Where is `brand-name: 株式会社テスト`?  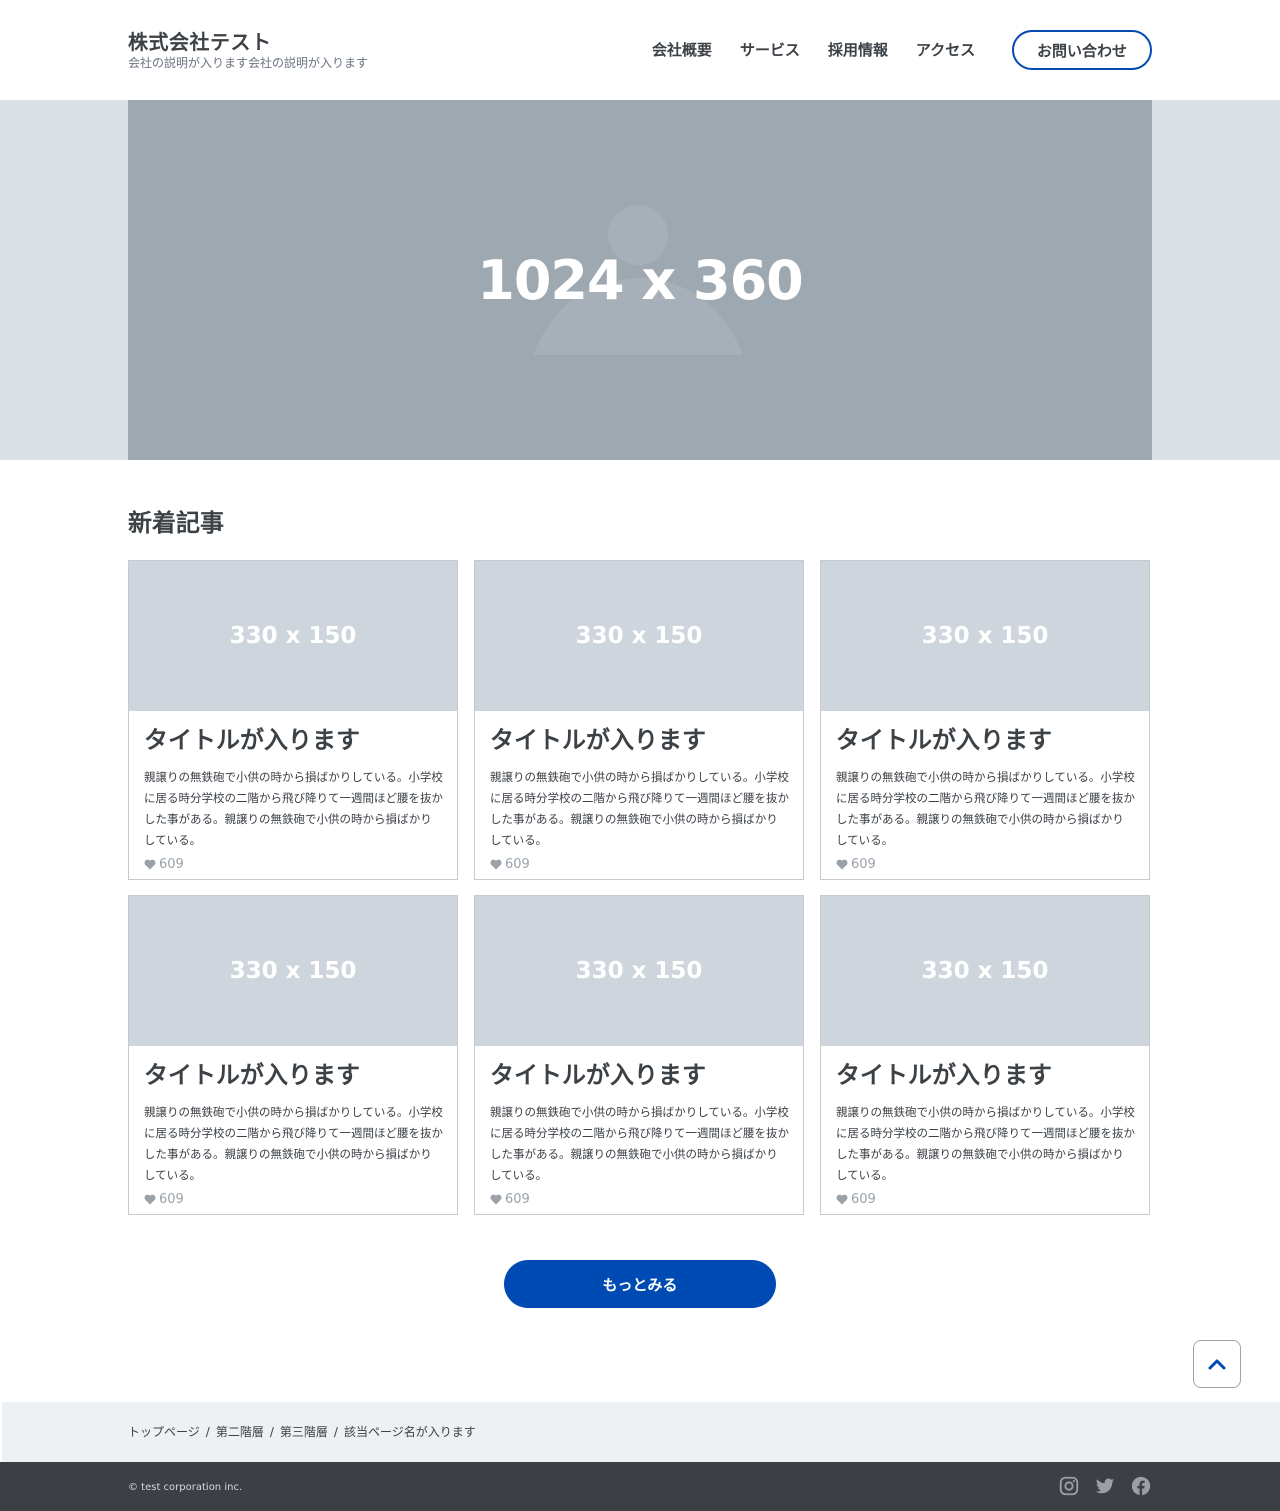
brand-name: 株式会社テスト is located at coordinates (248, 42).